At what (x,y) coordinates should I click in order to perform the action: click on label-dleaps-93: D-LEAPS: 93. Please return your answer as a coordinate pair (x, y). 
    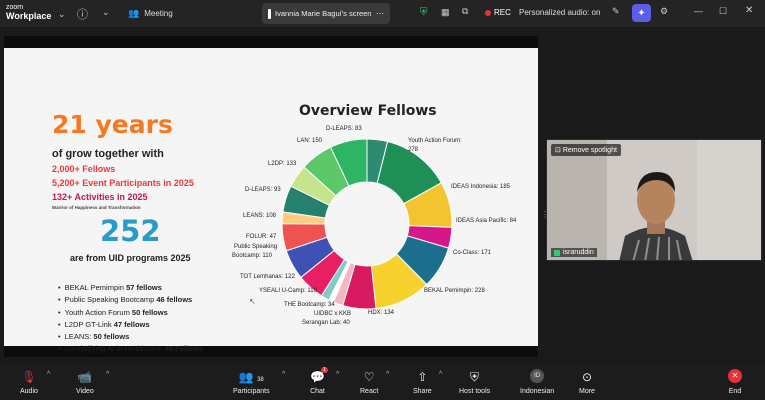
    Looking at the image, I should click on (263, 190).